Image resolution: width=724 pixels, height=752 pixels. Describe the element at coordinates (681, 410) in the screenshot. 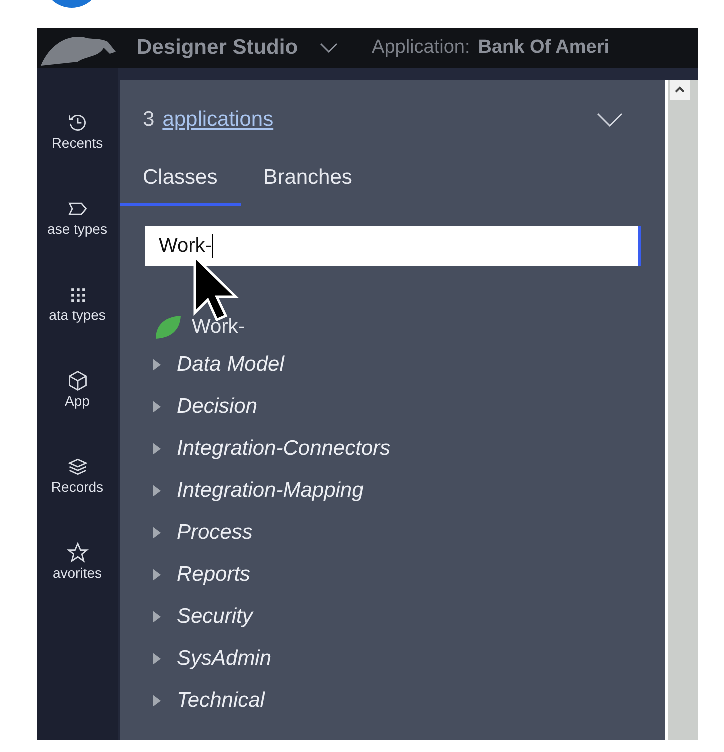

I see `scrollbar` at that location.